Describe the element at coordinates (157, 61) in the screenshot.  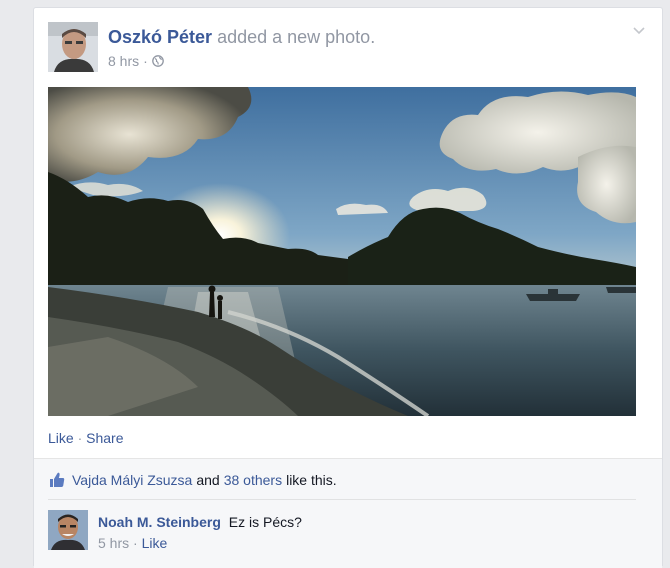
I see `globe-icon` at that location.